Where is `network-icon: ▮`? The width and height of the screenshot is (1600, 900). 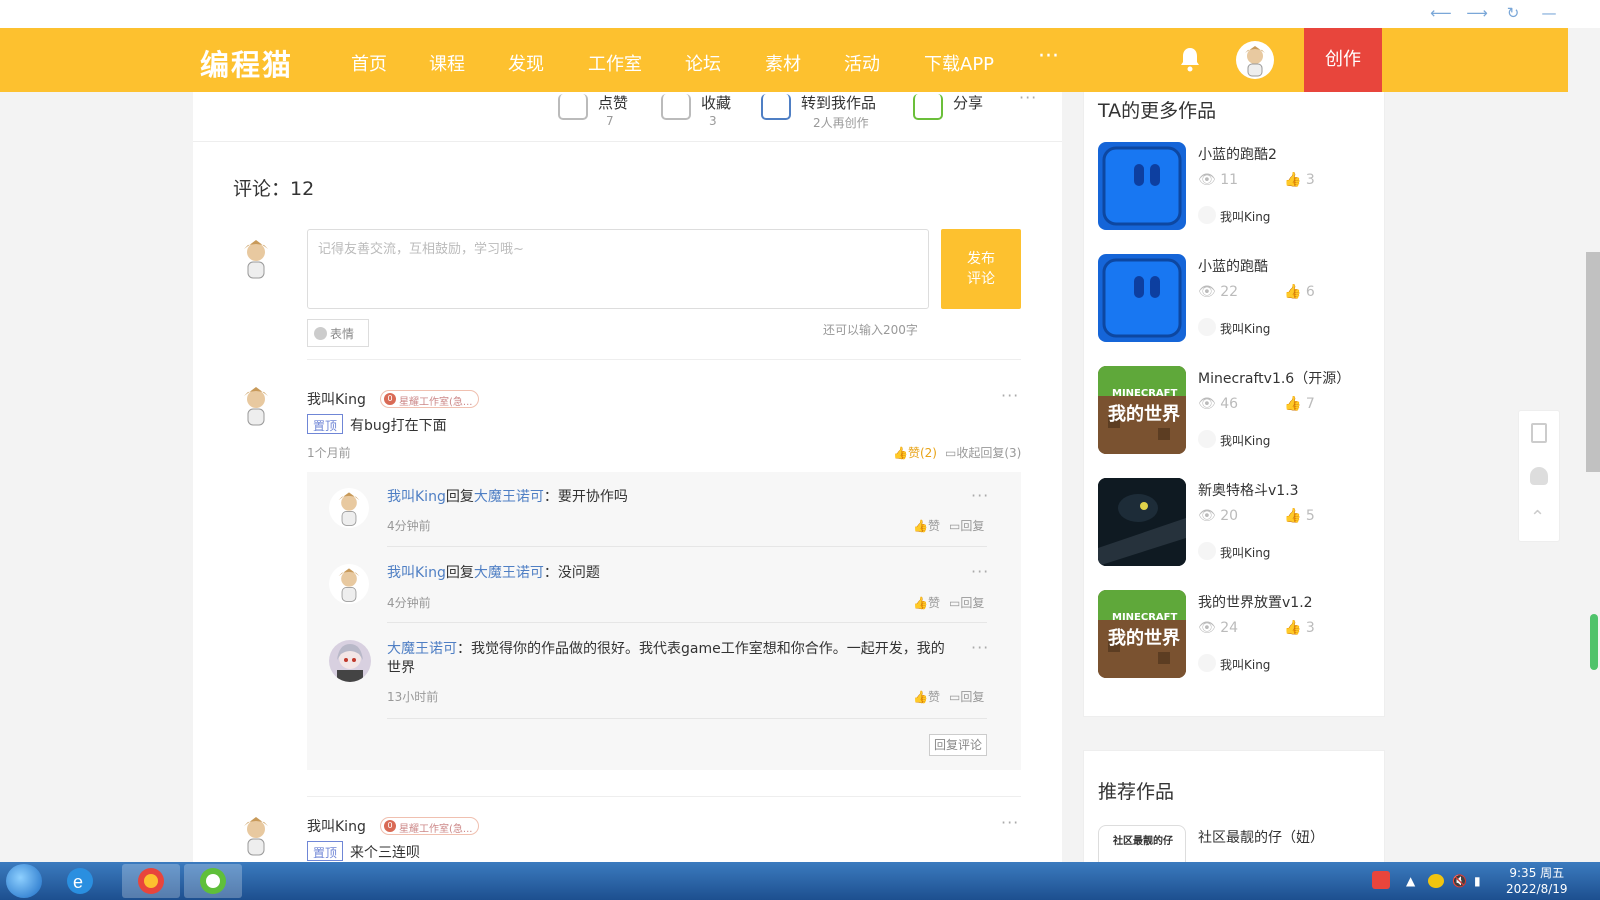
network-icon: ▮ is located at coordinates (1477, 881).